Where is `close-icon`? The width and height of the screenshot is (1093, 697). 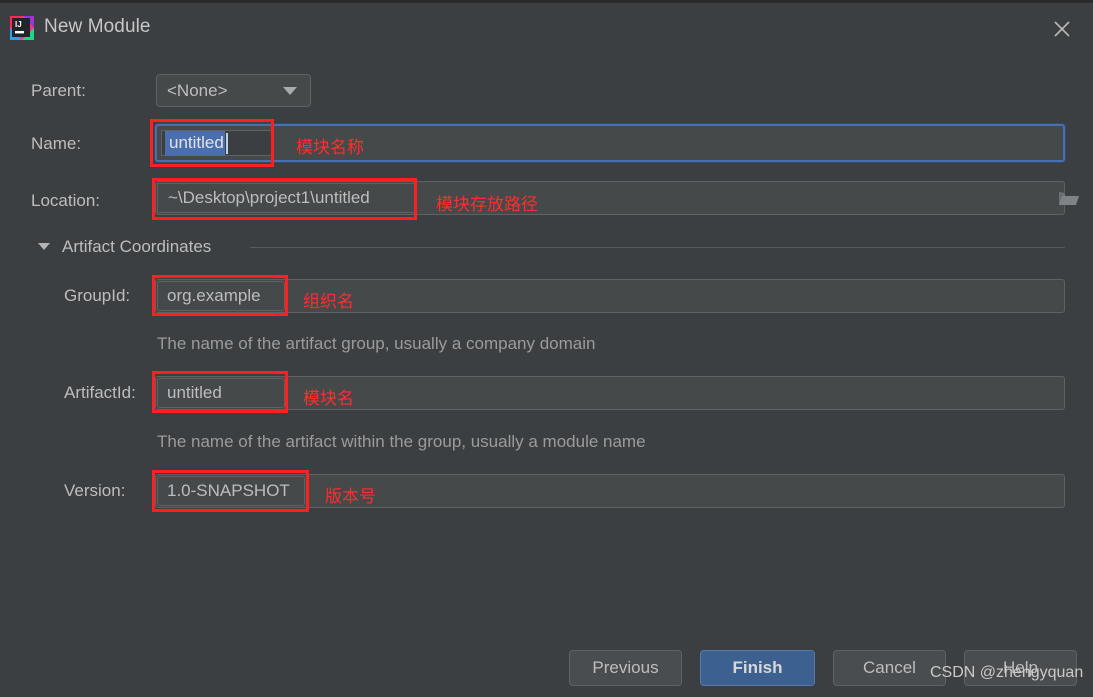 close-icon is located at coordinates (1062, 29).